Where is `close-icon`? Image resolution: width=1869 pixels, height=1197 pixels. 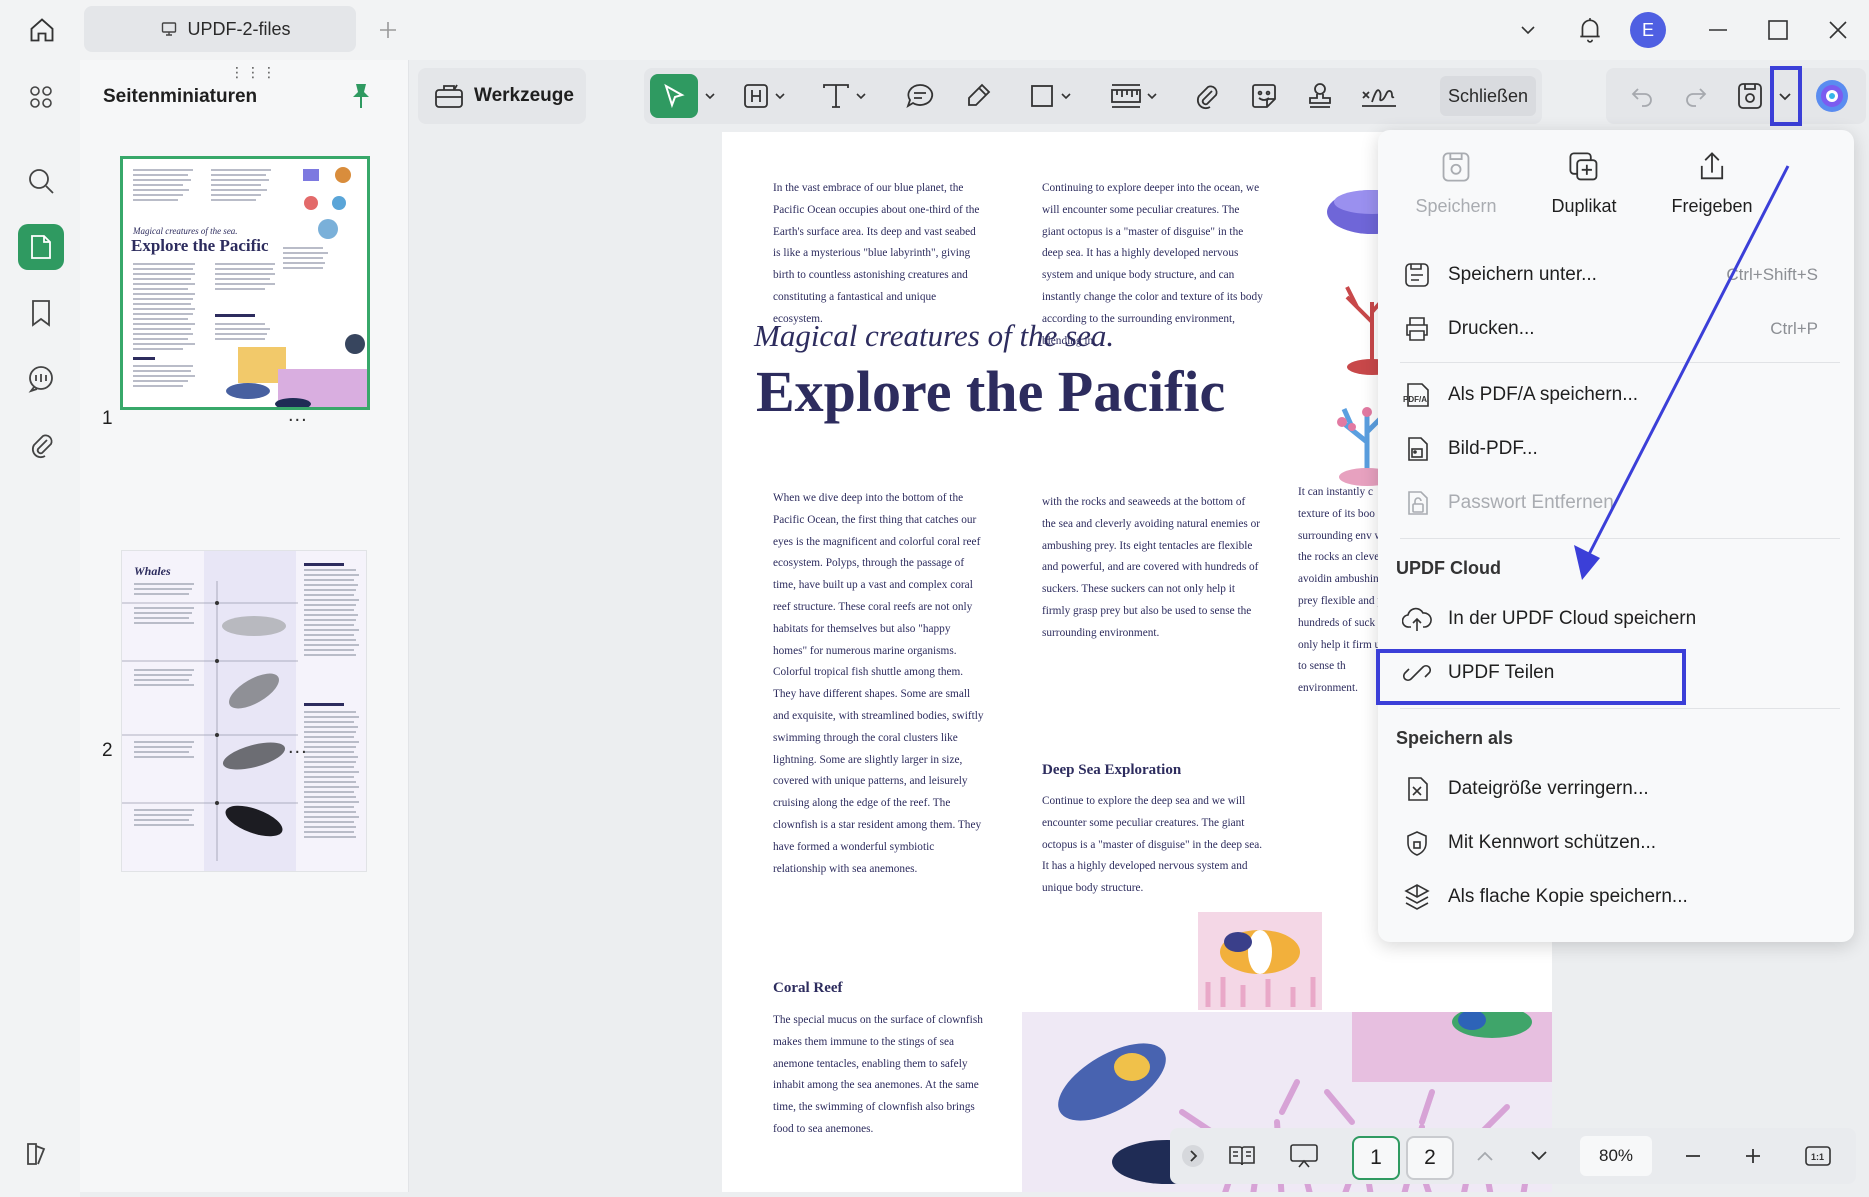 close-icon is located at coordinates (1838, 30).